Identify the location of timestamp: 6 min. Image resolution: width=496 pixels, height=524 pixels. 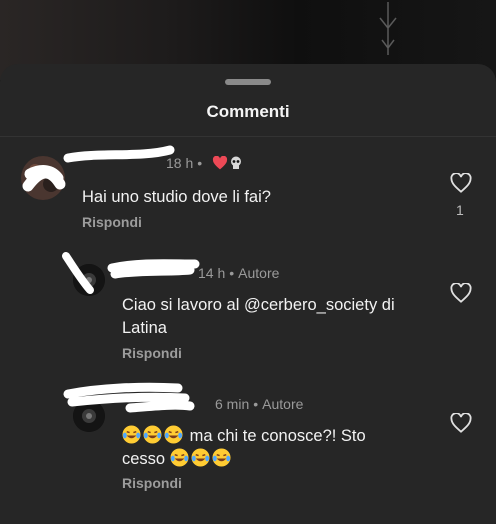
(232, 404).